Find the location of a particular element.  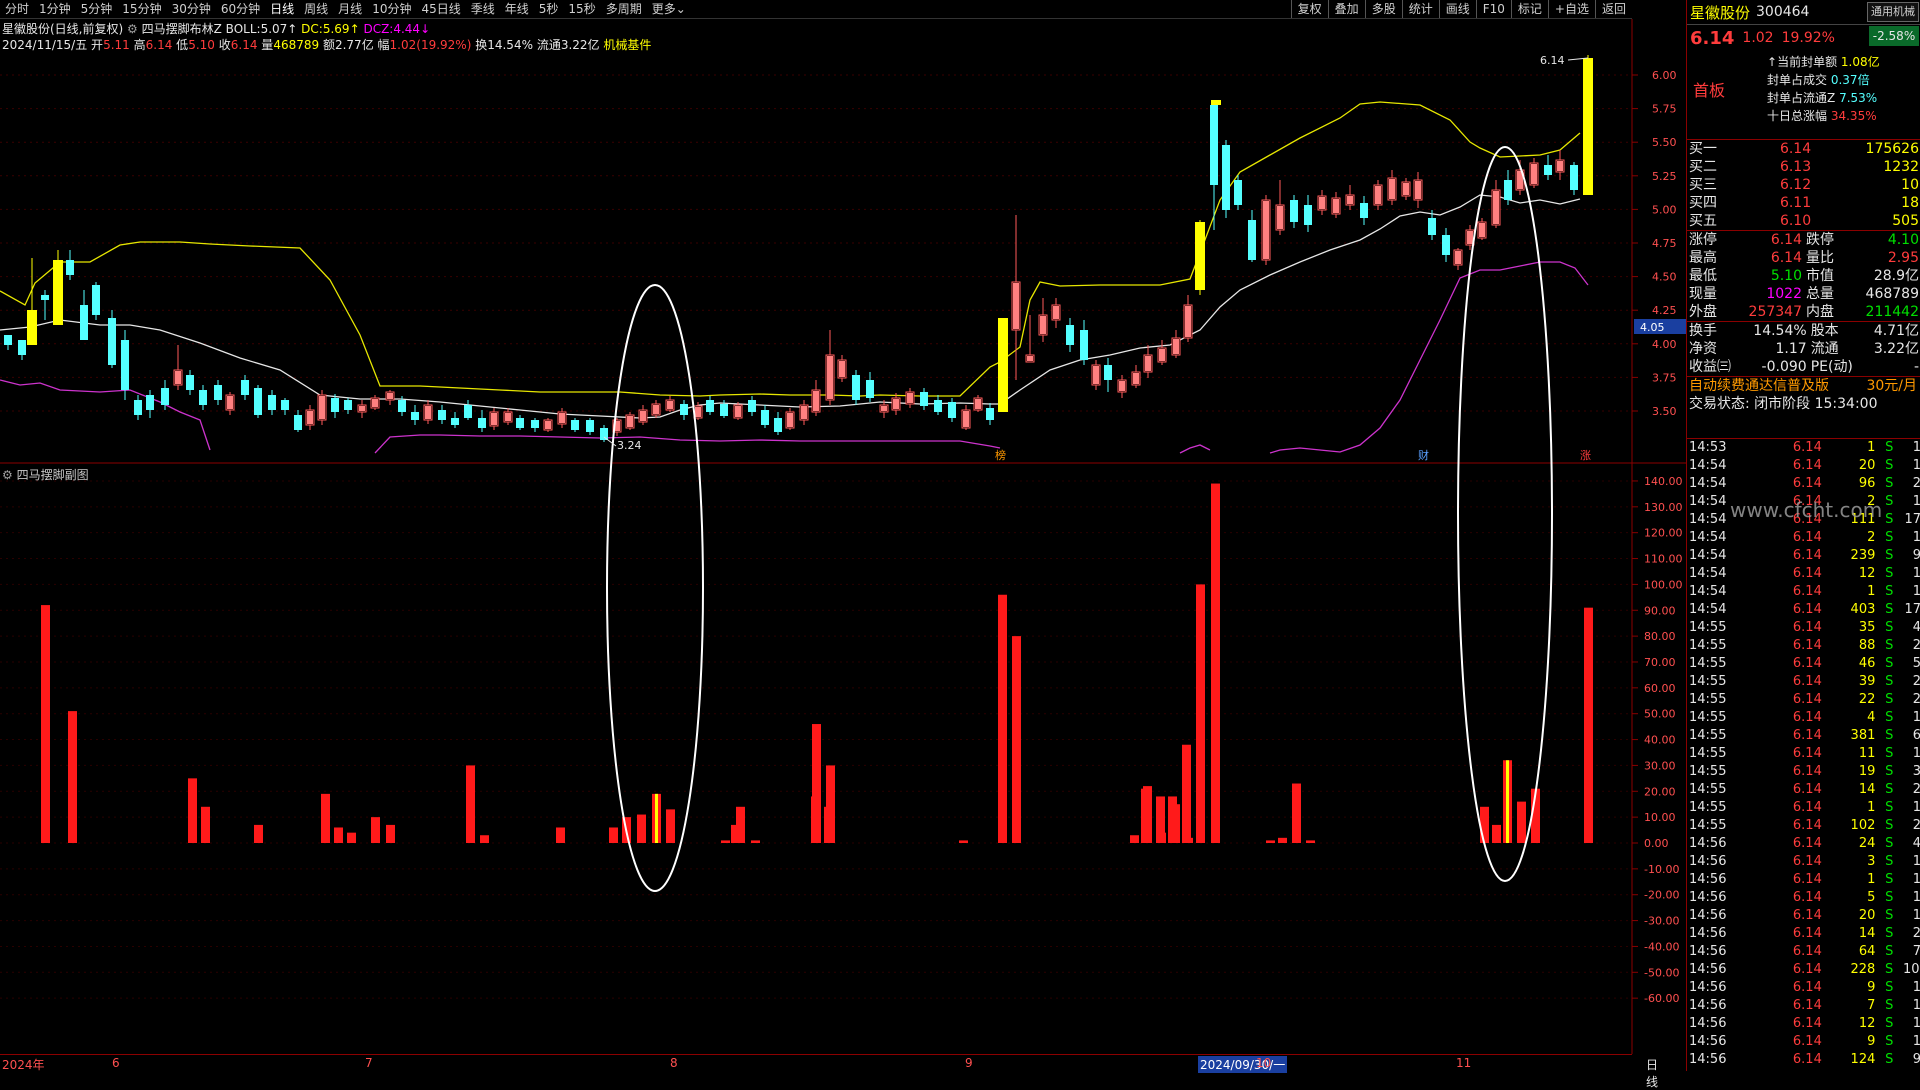

stat-label: 跌停 is located at coordinates (1819, 240).